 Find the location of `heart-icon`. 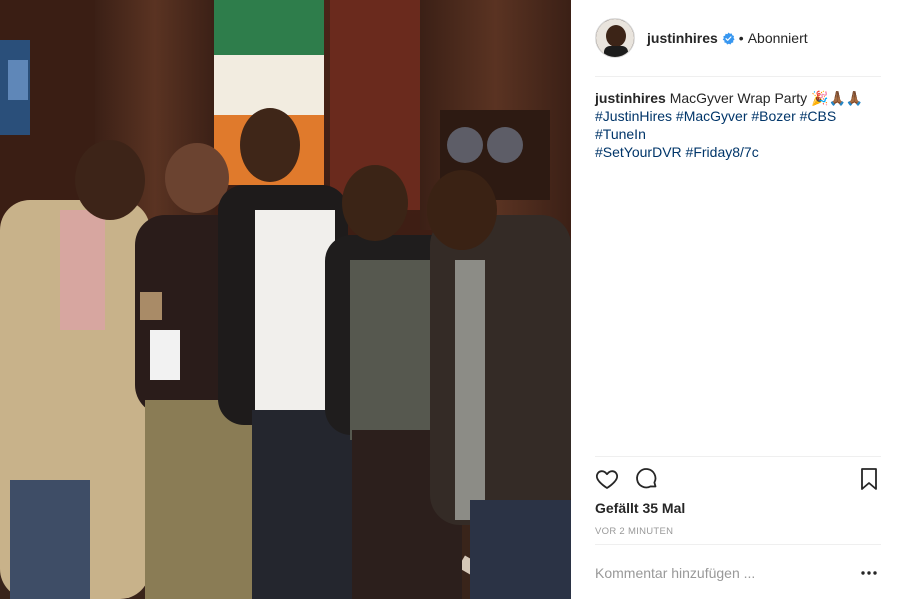

heart-icon is located at coordinates (607, 479).